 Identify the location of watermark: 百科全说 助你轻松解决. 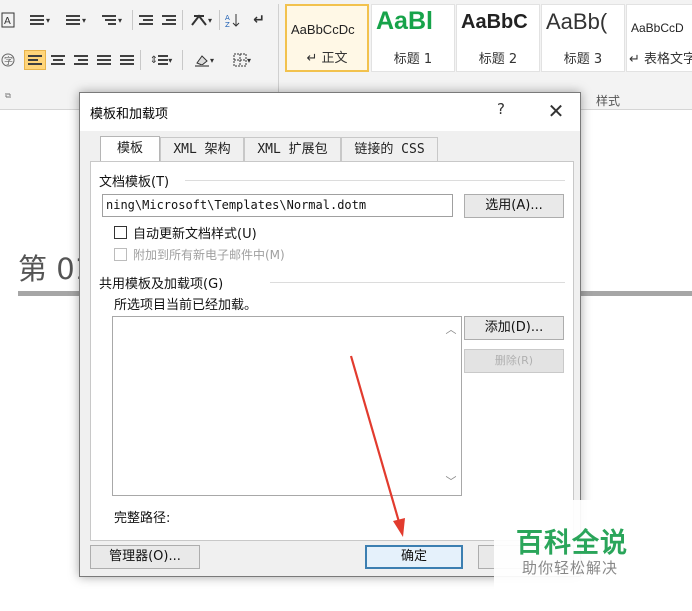
(593, 550).